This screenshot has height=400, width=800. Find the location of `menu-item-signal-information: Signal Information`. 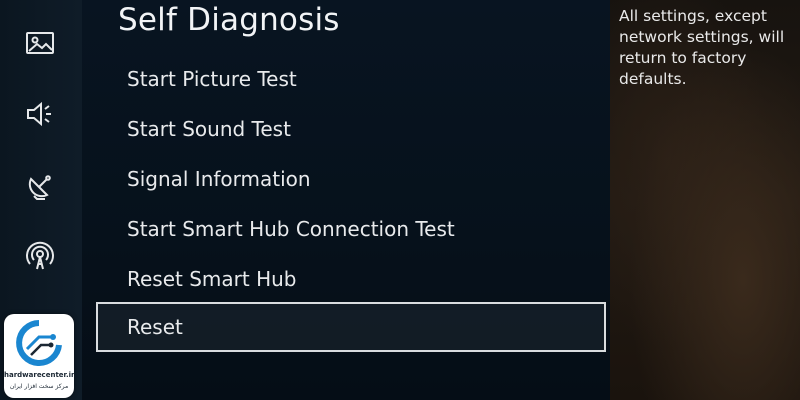

menu-item-signal-information: Signal Information is located at coordinates (351, 177).